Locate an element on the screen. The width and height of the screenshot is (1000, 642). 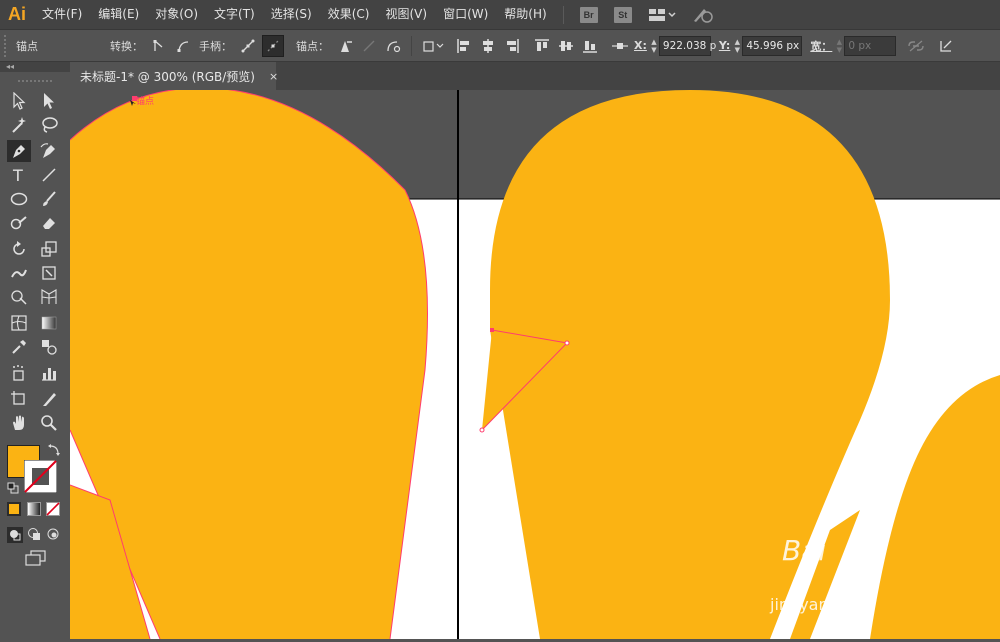
remove-anchor-button is located at coordinates (345, 46).